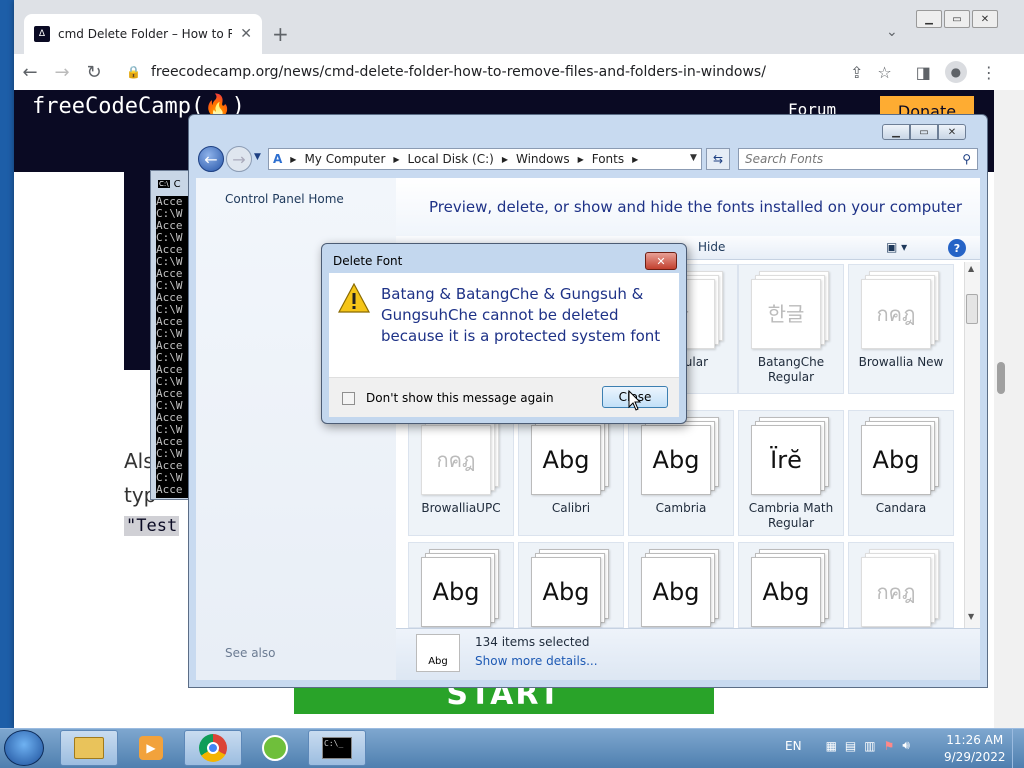  Describe the element at coordinates (856, 72) in the screenshot. I see `share-icon: ⇪` at that location.